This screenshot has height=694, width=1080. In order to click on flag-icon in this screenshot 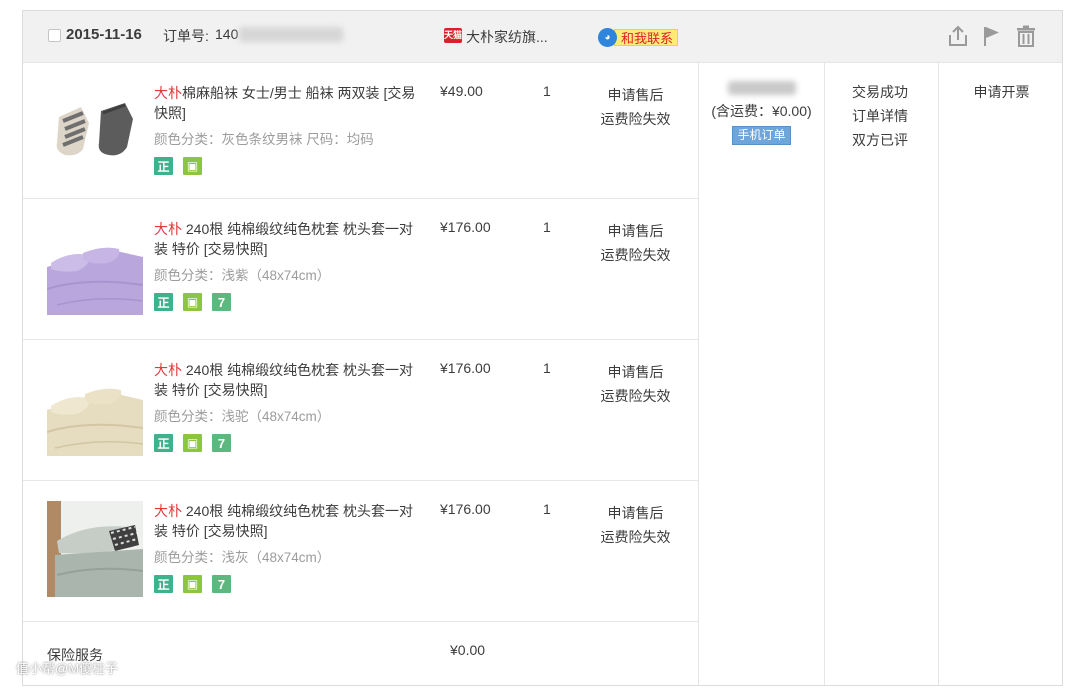, I will do `click(992, 36)`.